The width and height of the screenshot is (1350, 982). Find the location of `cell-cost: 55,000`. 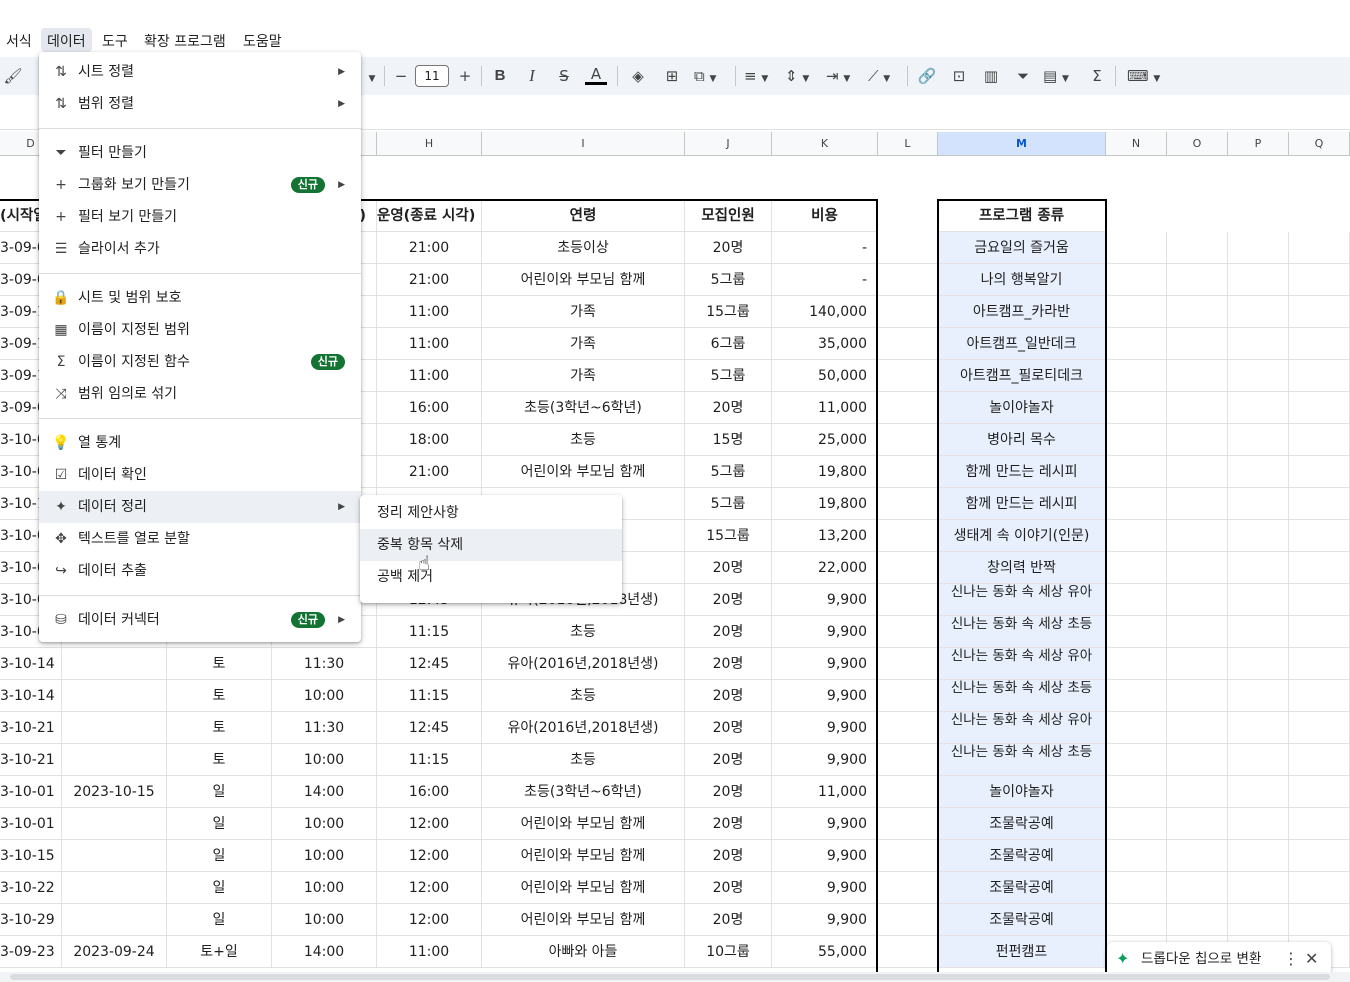

cell-cost: 55,000 is located at coordinates (825, 952).